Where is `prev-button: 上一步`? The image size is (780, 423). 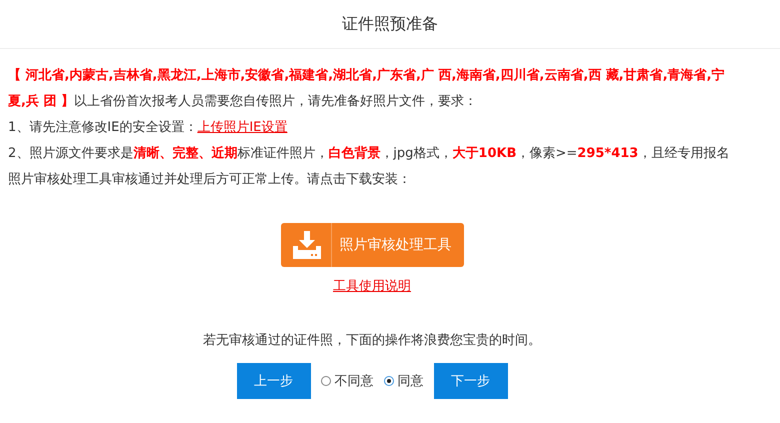
prev-button: 上一步 is located at coordinates (273, 381).